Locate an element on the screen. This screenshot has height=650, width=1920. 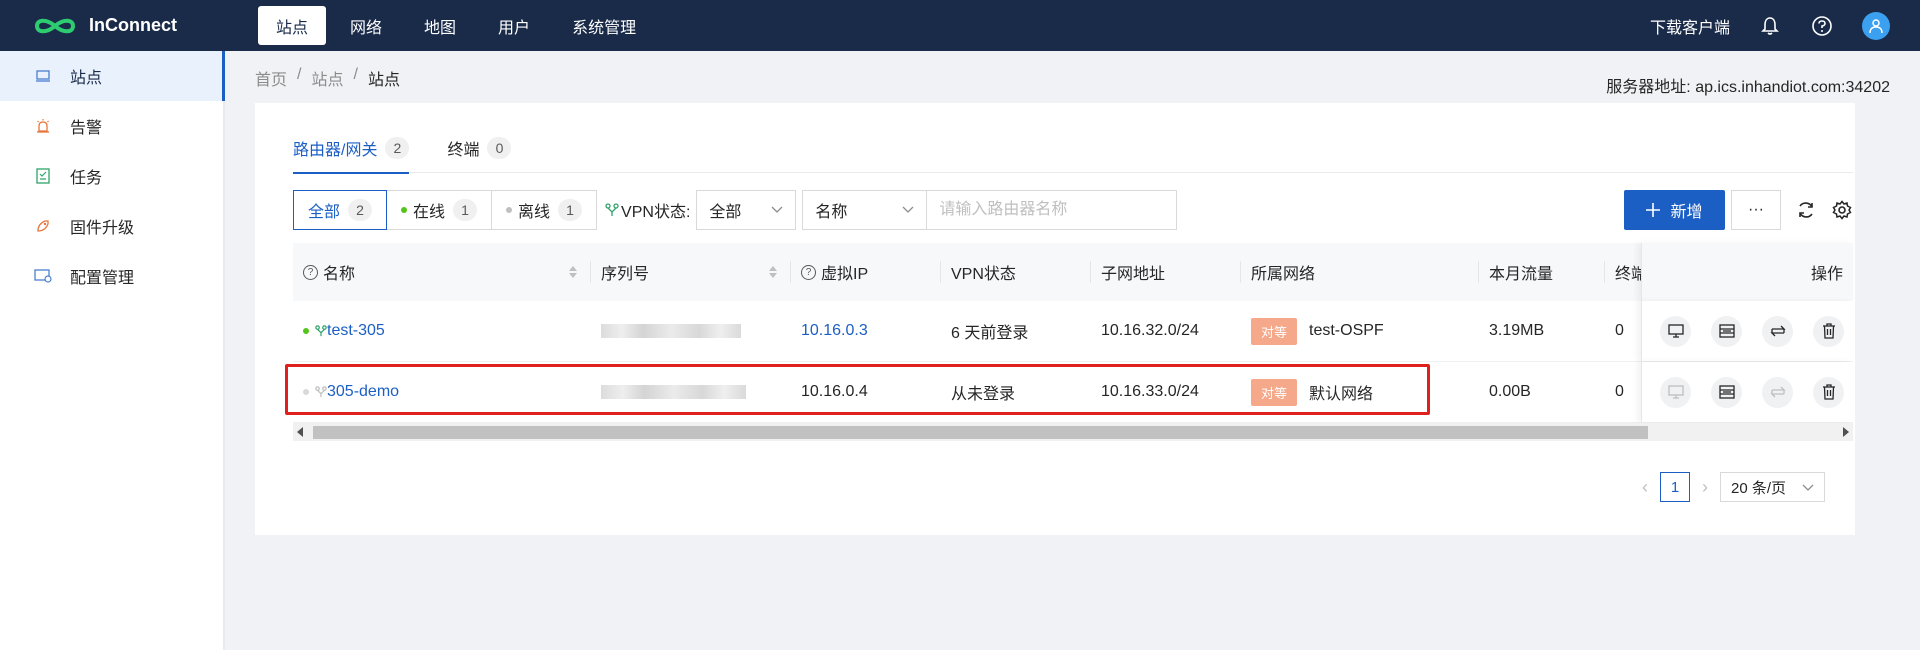
page-size-value: 20 条/页 is located at coordinates (1759, 488).